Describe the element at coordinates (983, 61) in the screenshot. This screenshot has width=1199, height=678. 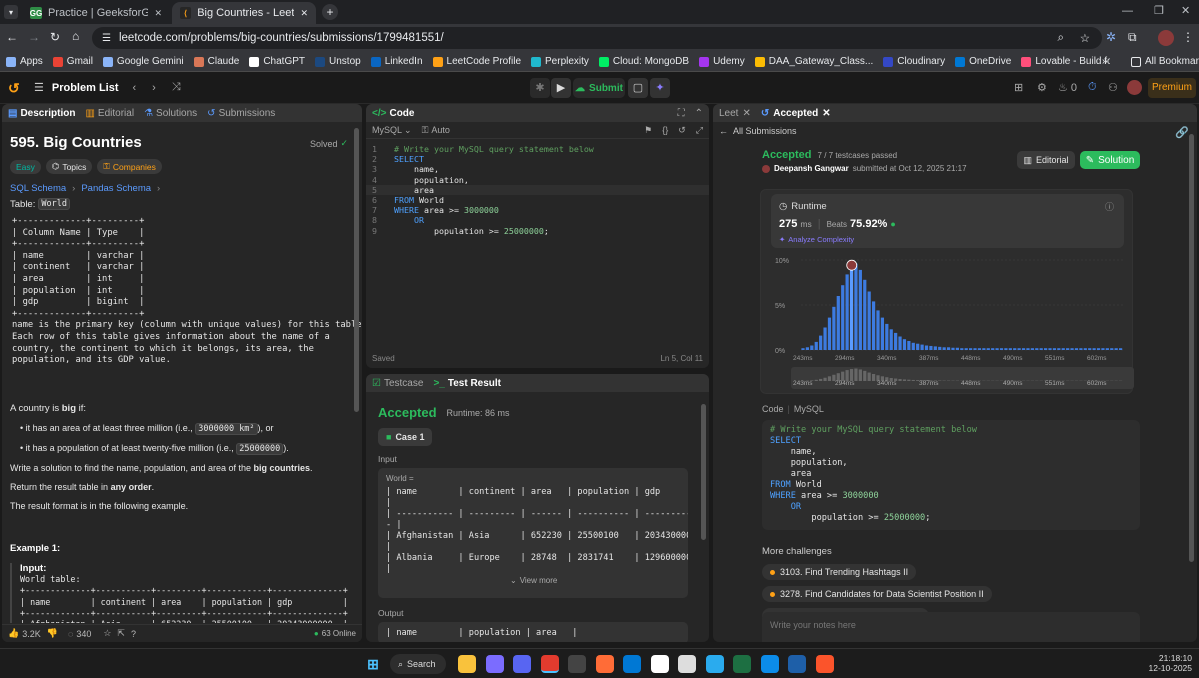
I see `bookmark-item: OneDrive` at that location.